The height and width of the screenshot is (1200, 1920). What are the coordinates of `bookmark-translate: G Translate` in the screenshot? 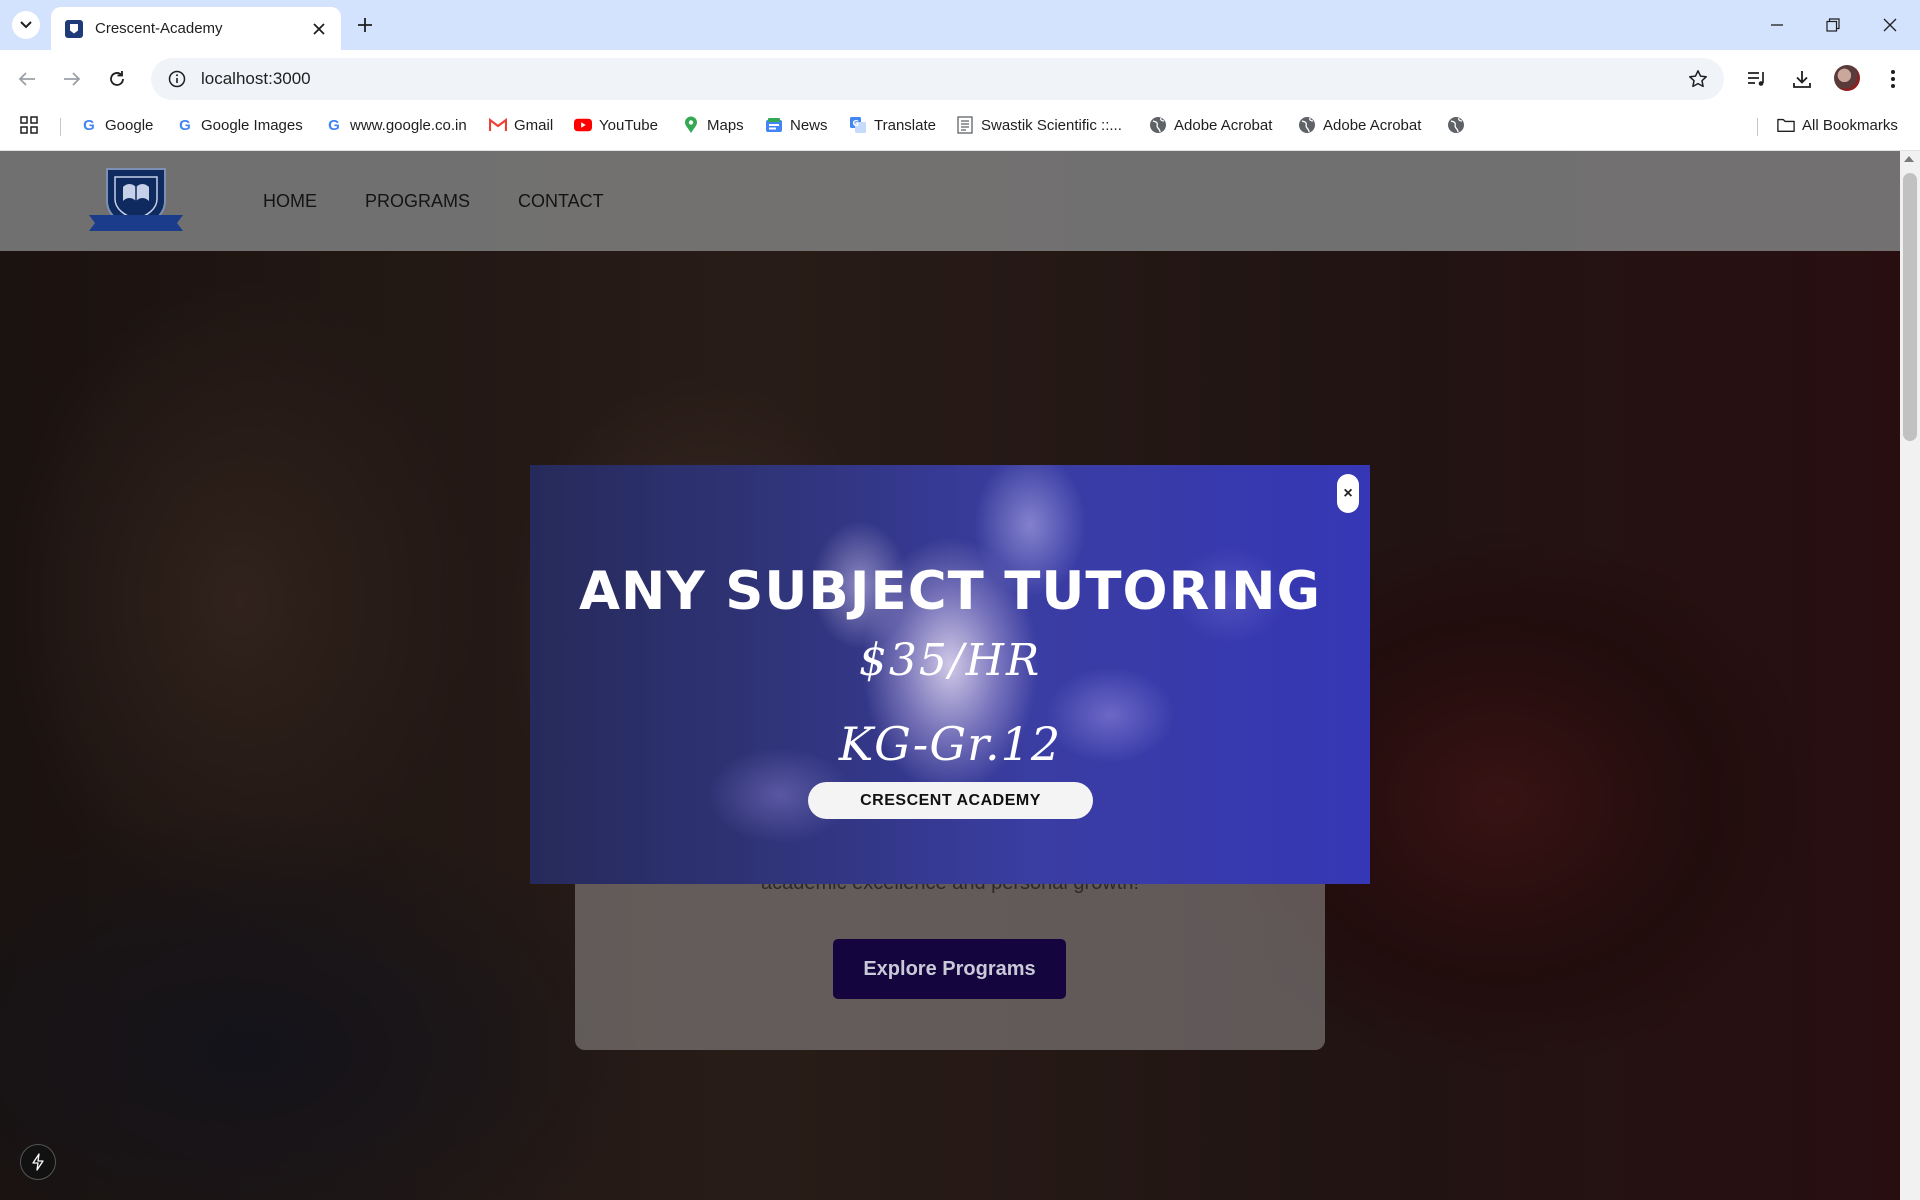 It's located at (892, 125).